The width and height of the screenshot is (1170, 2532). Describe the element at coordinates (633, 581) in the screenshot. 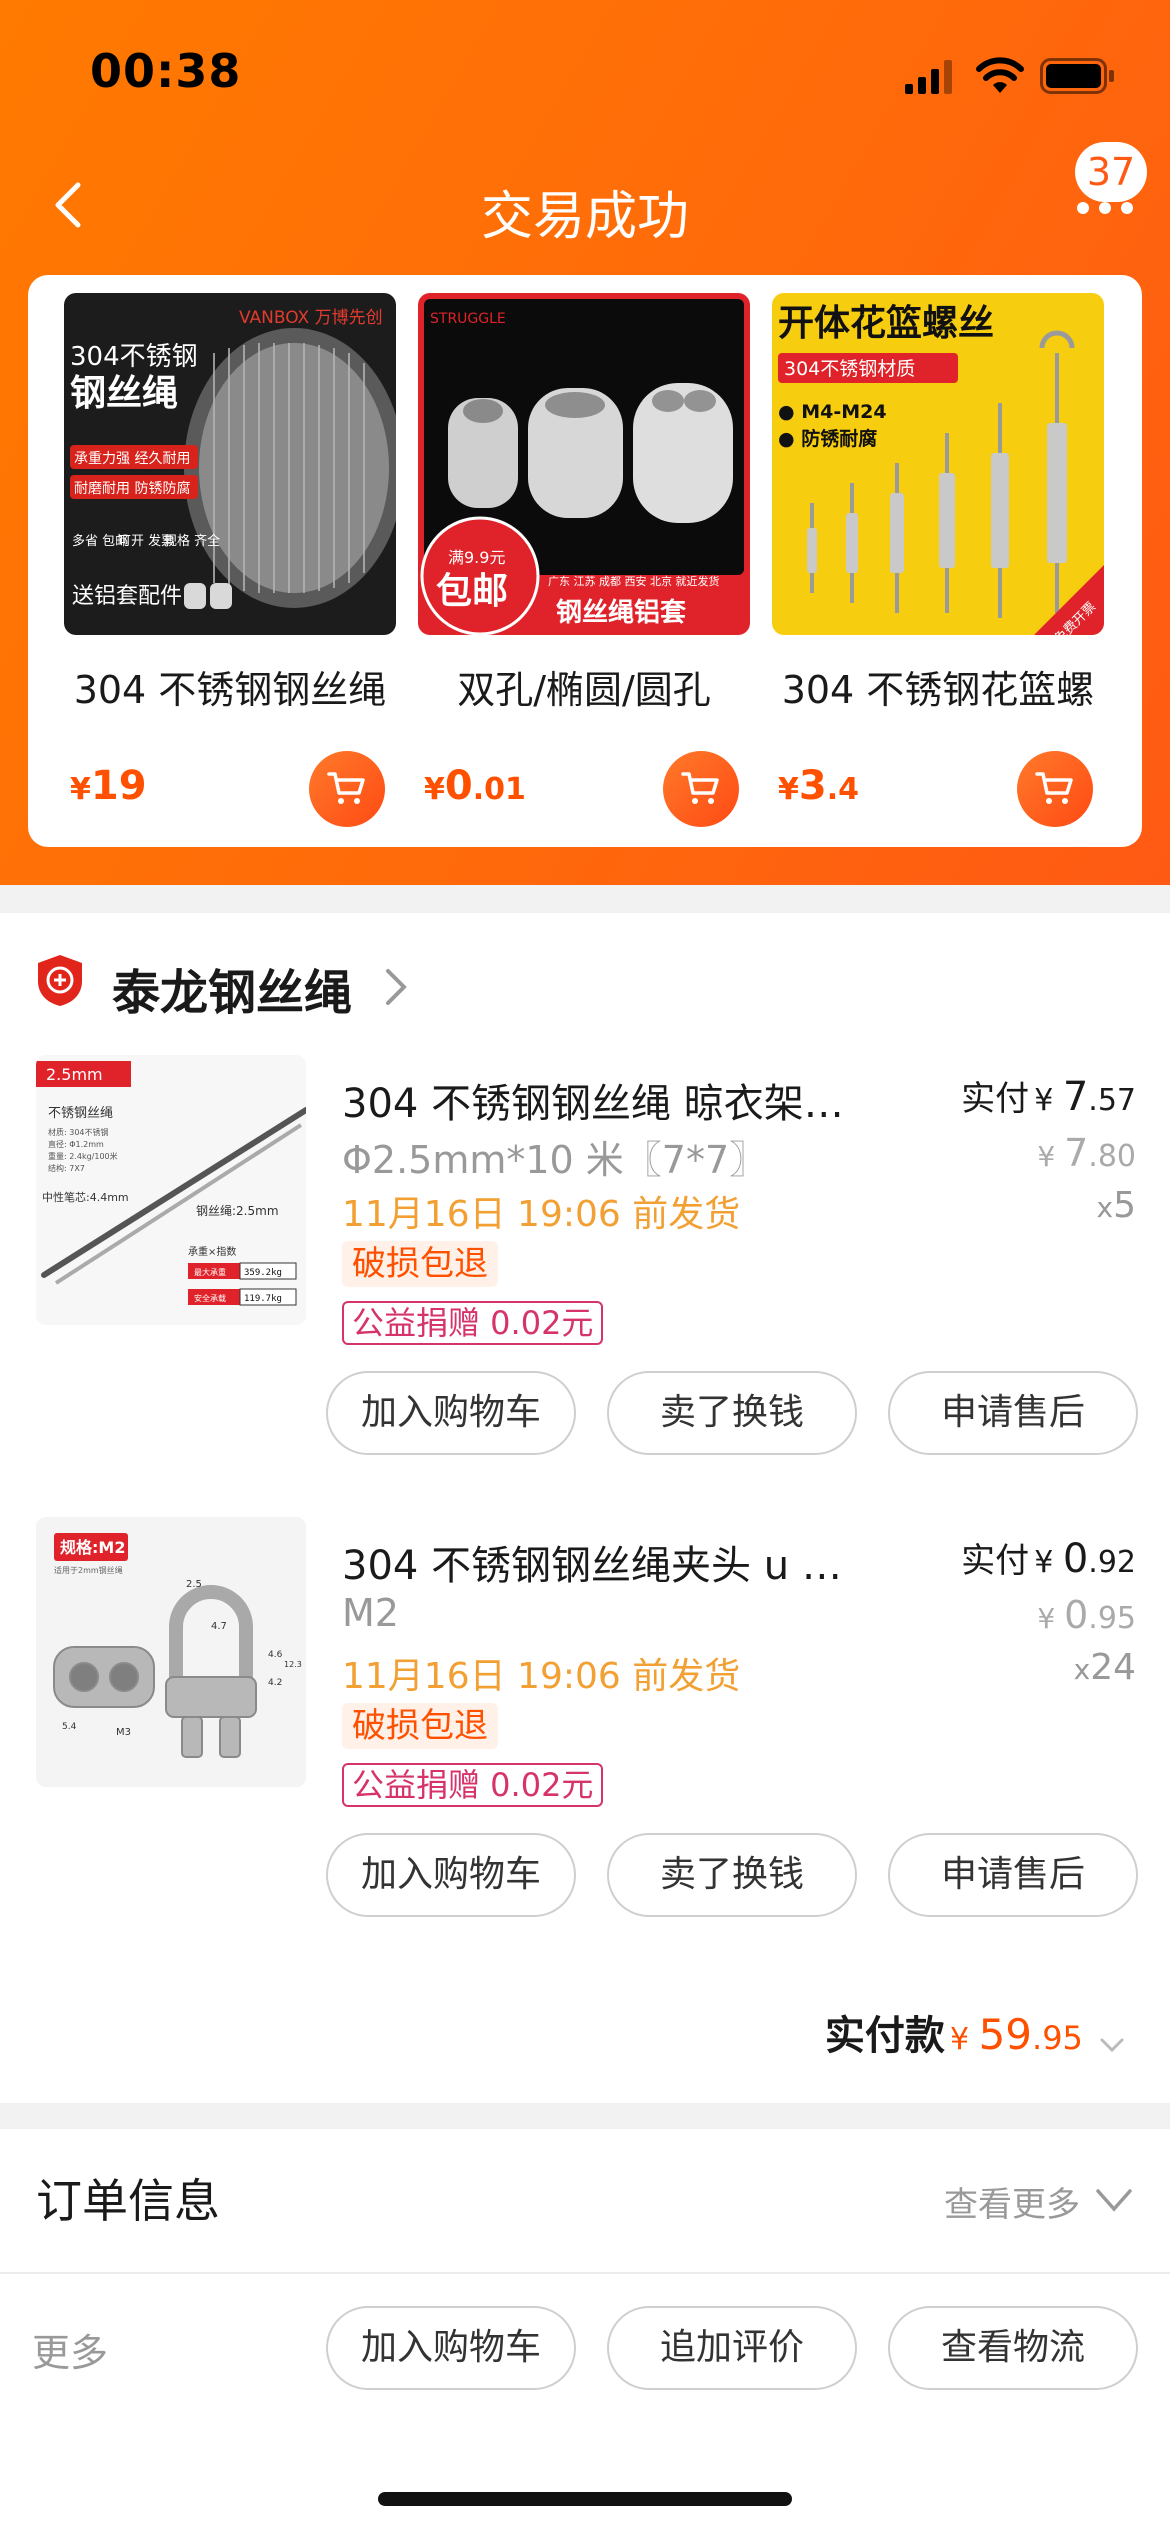

I see `svg-text: 广东 江苏 成都 西安 北京 就近发货` at that location.